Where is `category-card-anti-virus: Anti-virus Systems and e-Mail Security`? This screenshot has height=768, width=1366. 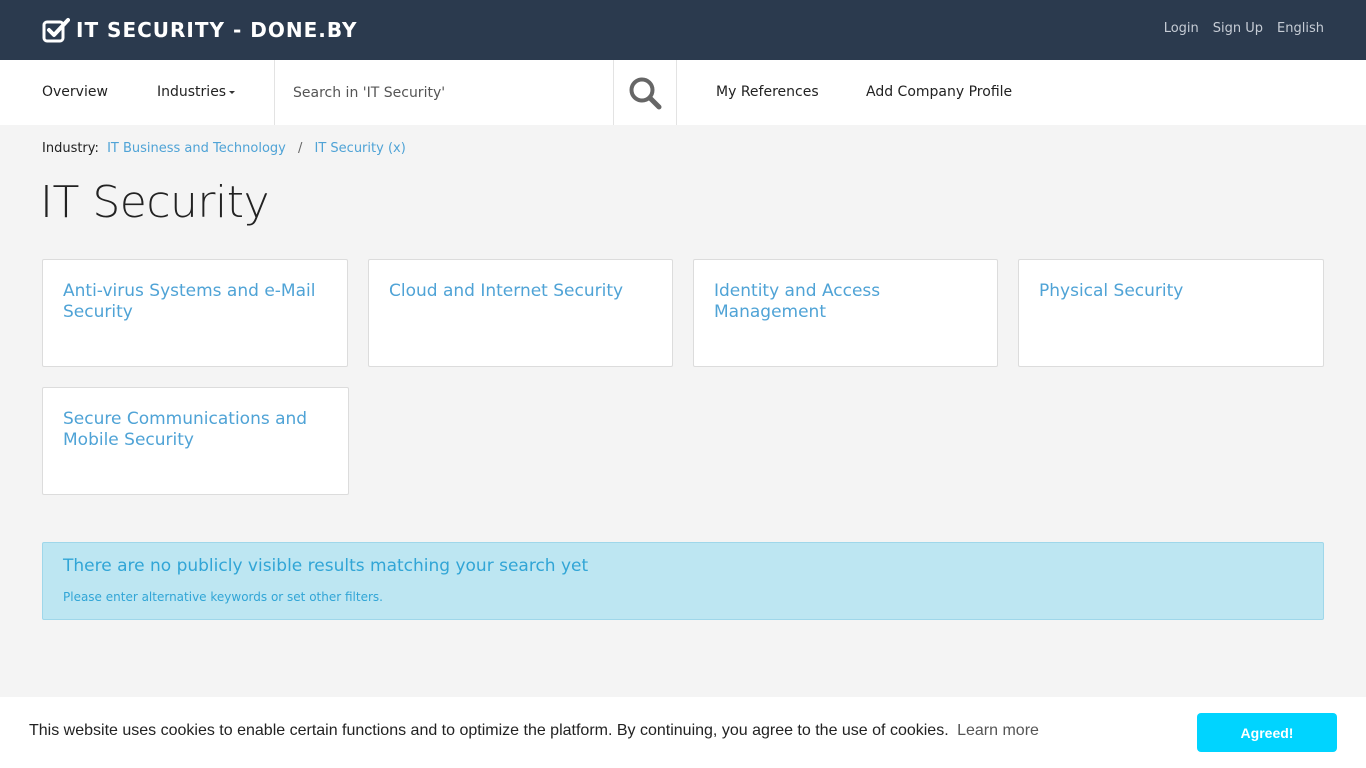 category-card-anti-virus: Anti-virus Systems and e-Mail Security is located at coordinates (195, 313).